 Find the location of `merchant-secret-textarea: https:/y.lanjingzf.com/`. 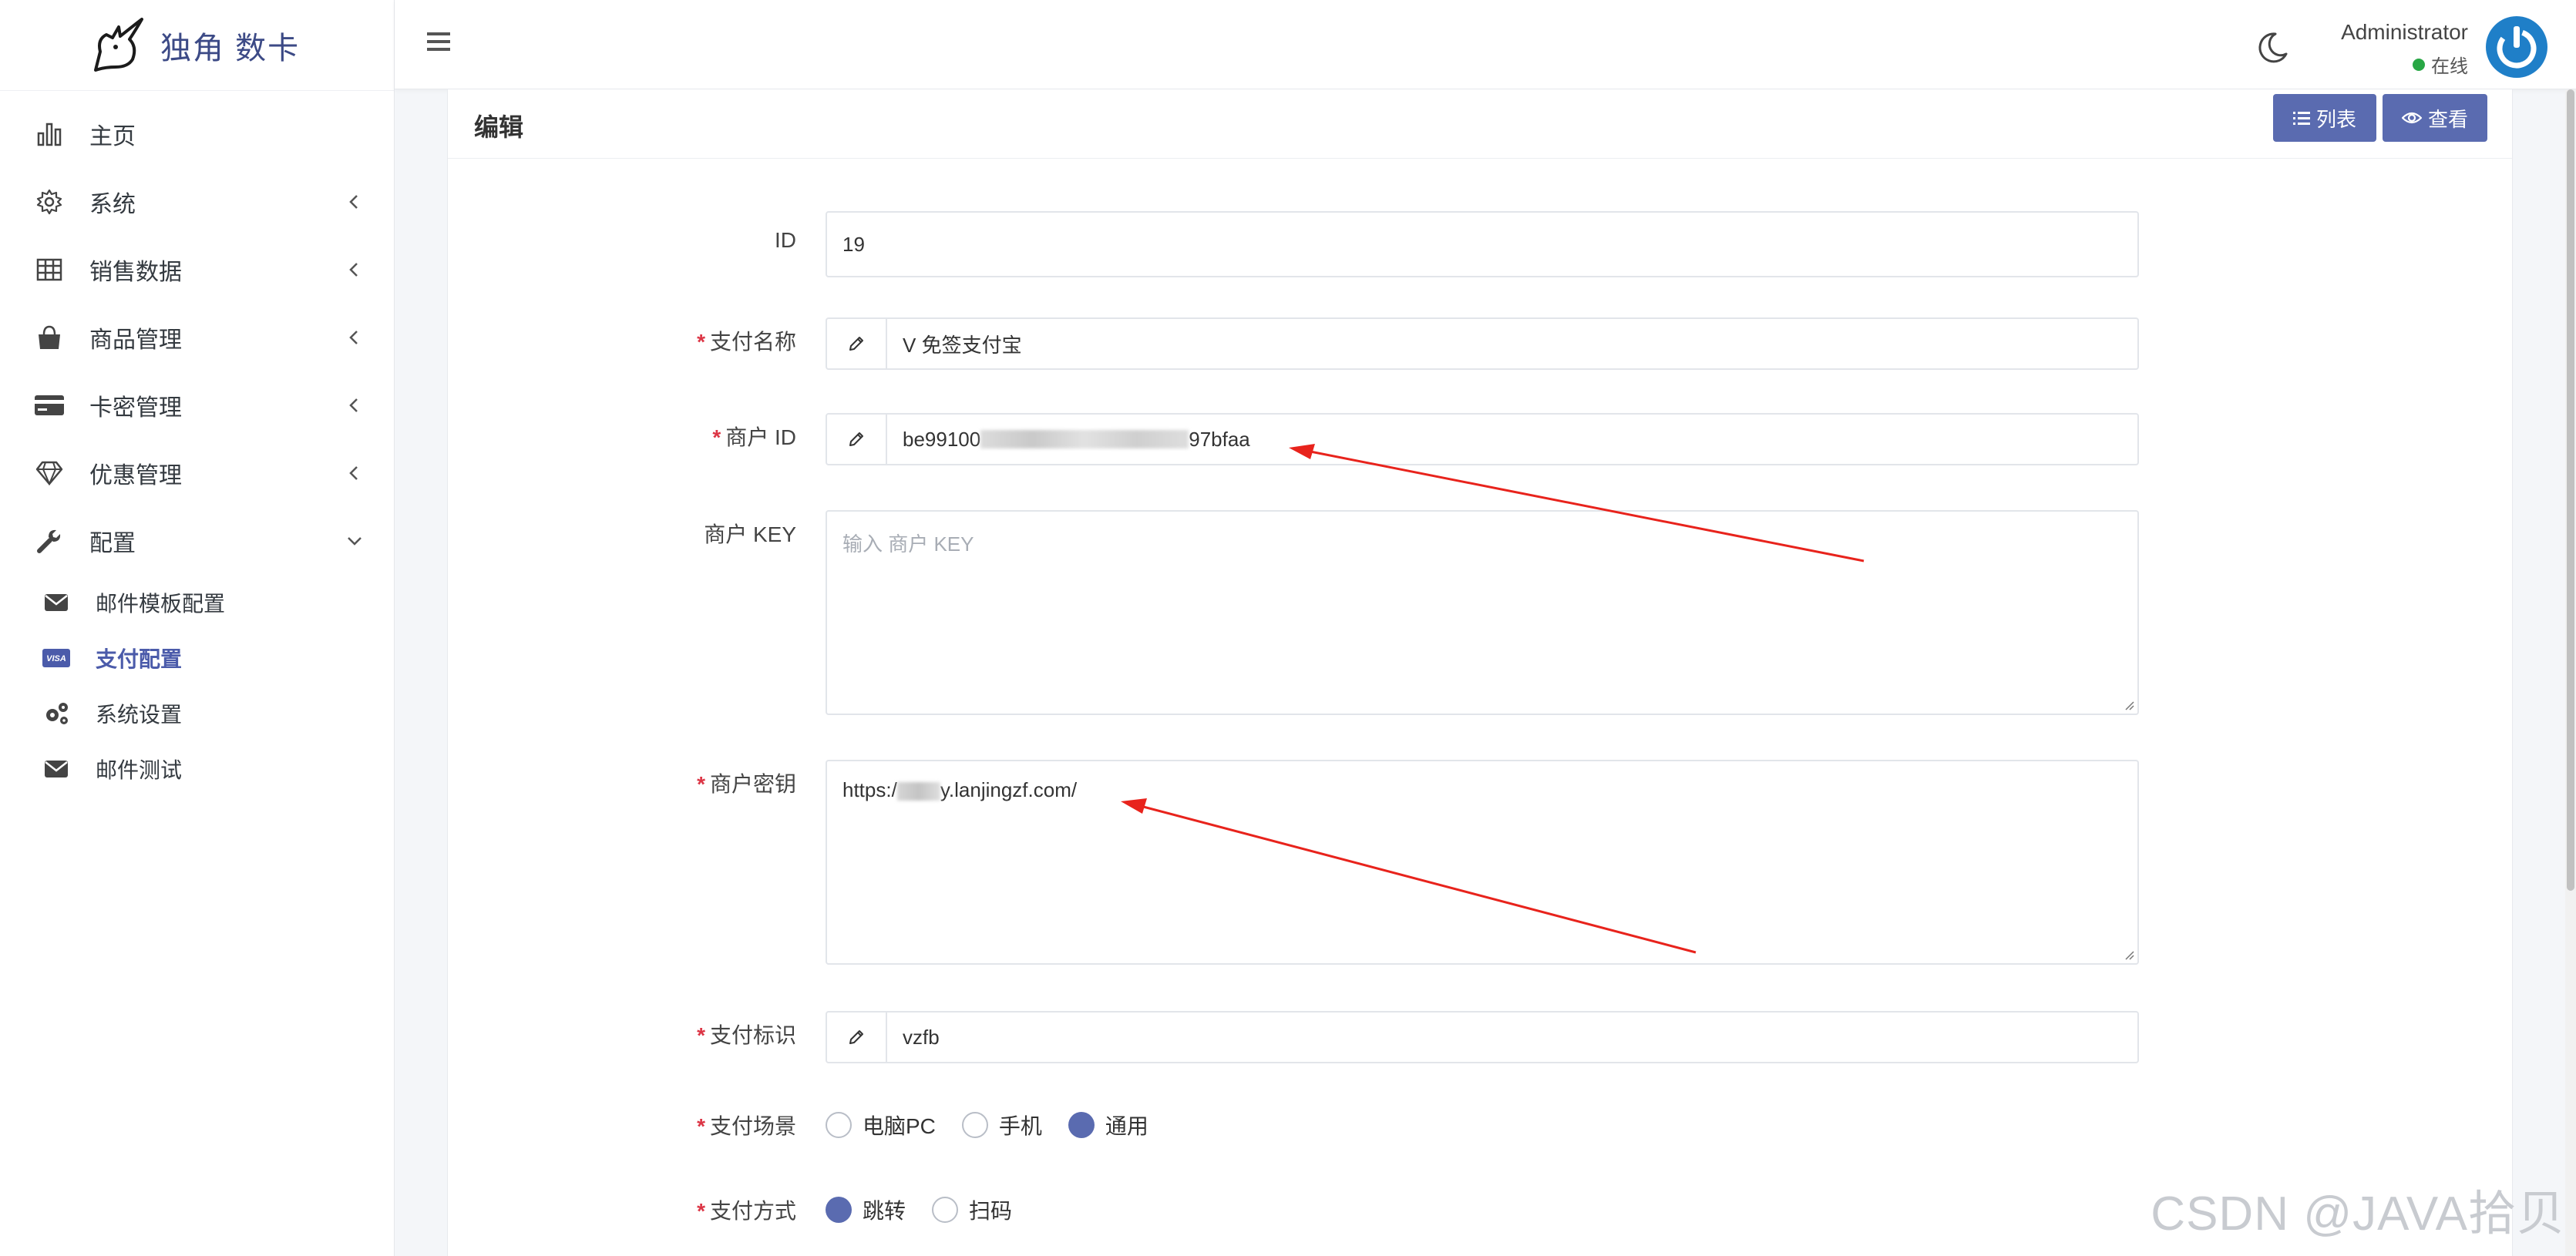

merchant-secret-textarea: https:/y.lanjingzf.com/ is located at coordinates (1482, 862).